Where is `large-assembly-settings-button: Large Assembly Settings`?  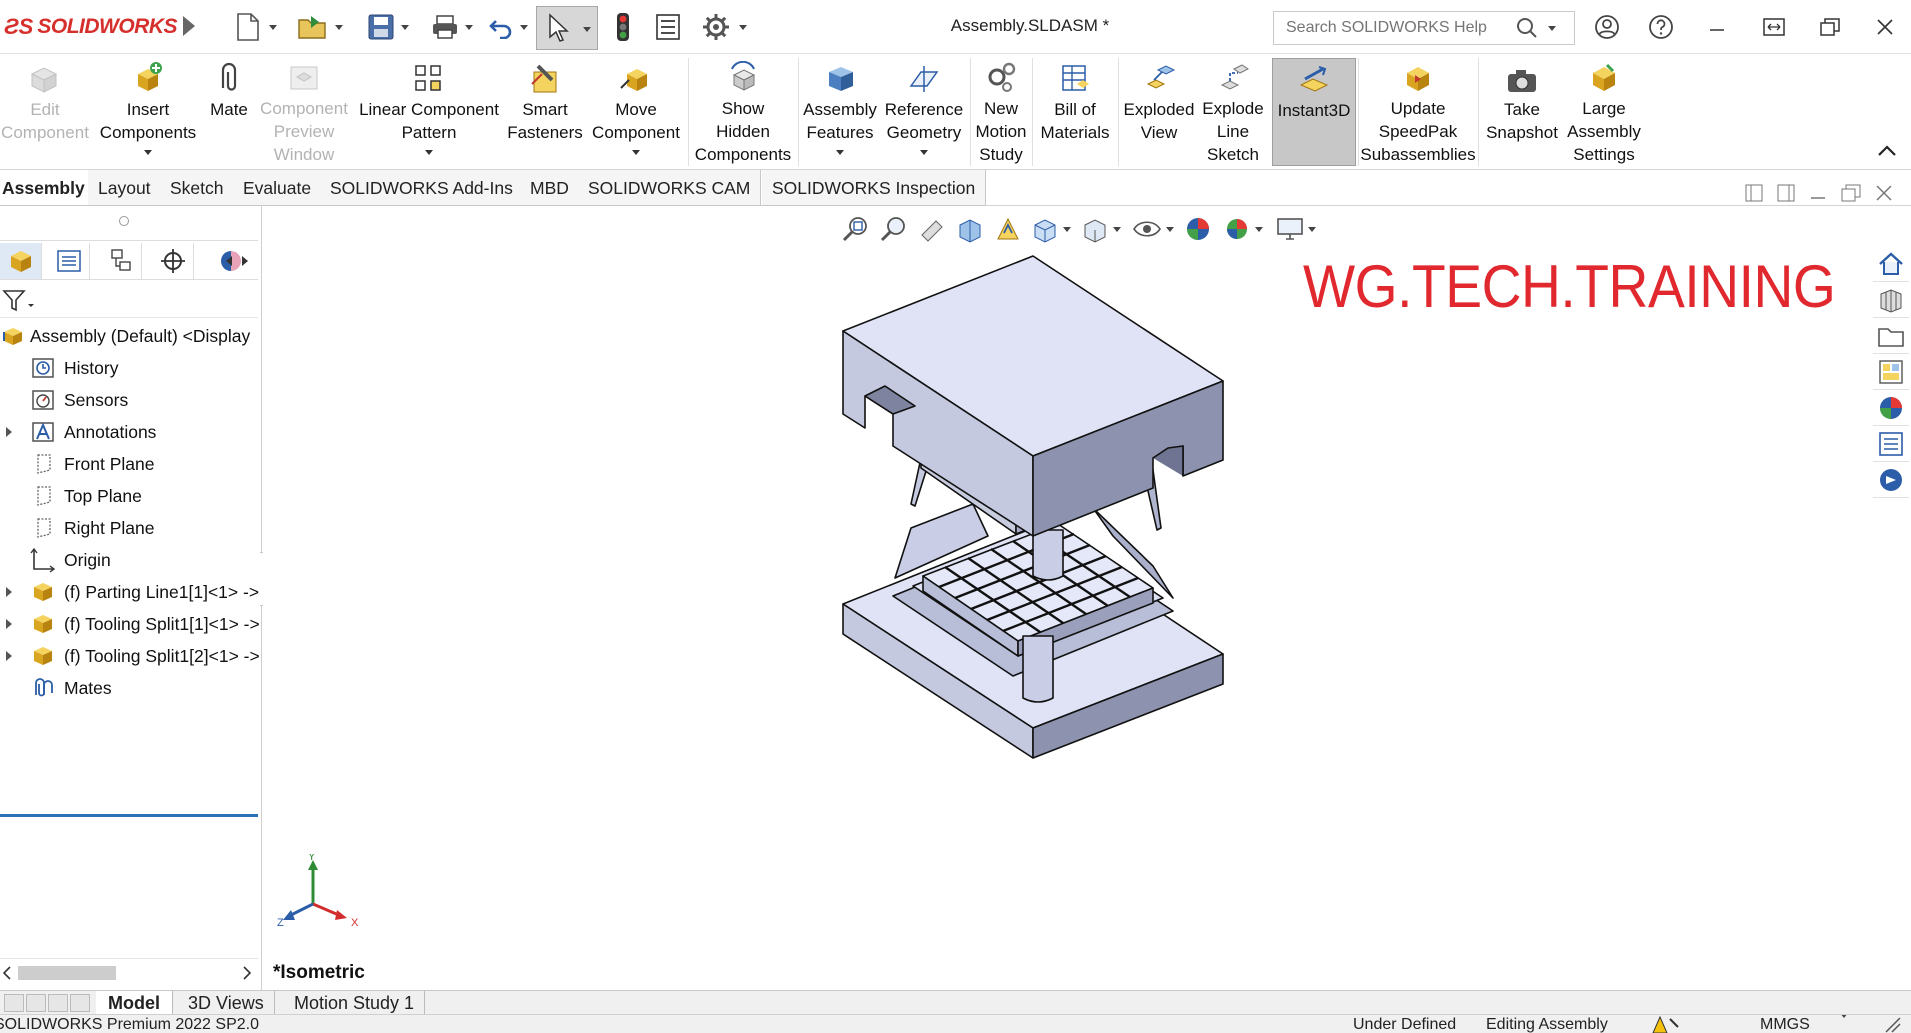 large-assembly-settings-button: Large Assembly Settings is located at coordinates (1604, 112).